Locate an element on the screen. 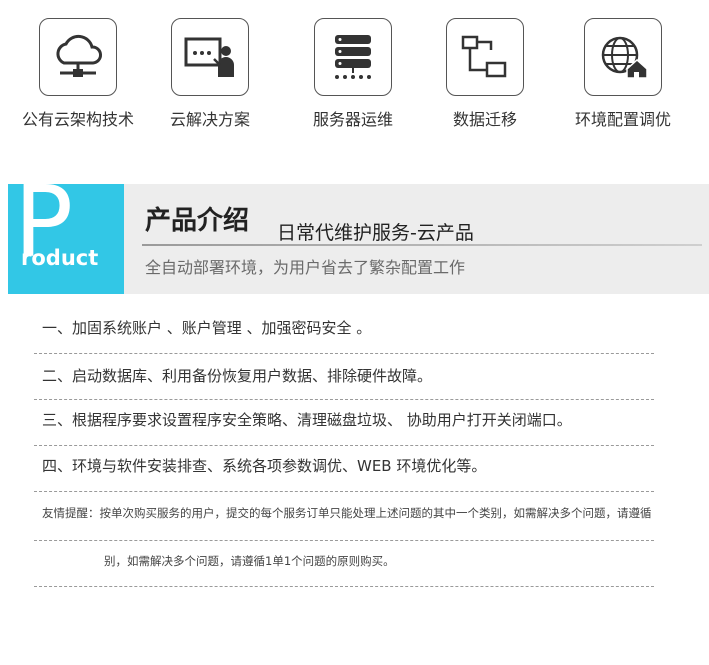  notice-row: 别，如需解决多个问题，请遵循1单1个问题的原则购买。 is located at coordinates (344, 564).